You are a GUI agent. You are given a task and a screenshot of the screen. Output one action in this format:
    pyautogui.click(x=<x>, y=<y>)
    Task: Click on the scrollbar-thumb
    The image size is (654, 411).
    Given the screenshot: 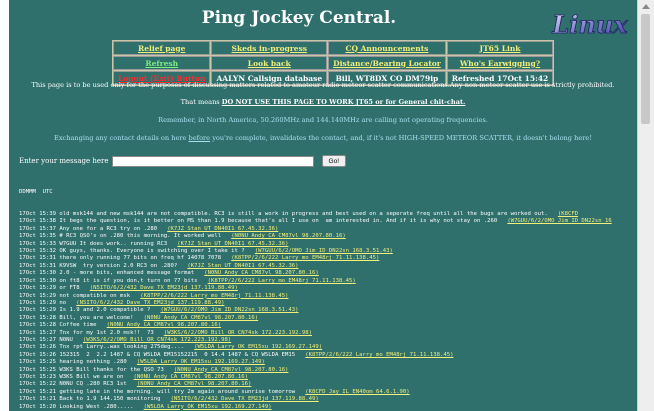 What is the action you would take?
    pyautogui.click(x=645, y=69)
    